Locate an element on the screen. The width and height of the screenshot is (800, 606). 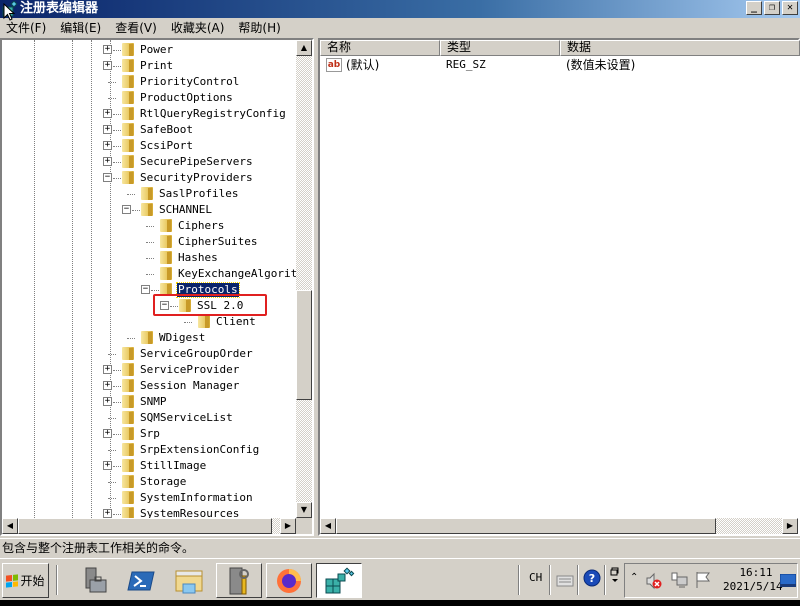
tree-item: ServiceGroupOrder is located at coordinates (149, 354).